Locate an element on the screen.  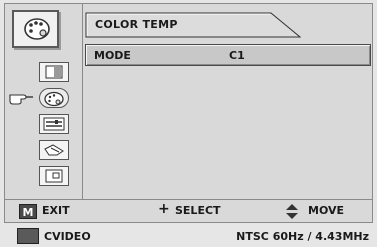
menu-item-color is located at coordinates (54, 98).